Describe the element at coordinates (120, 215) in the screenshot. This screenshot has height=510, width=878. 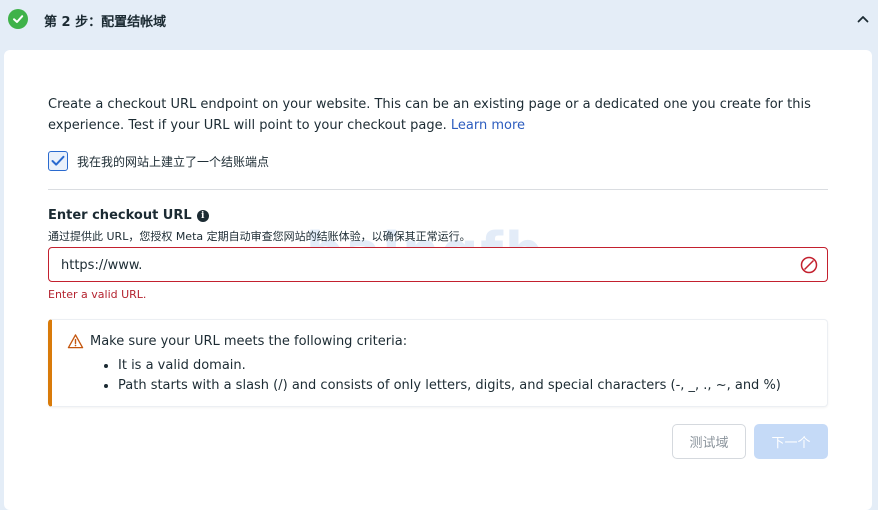
I see `url-field-label-text: Enter checkout URL` at that location.